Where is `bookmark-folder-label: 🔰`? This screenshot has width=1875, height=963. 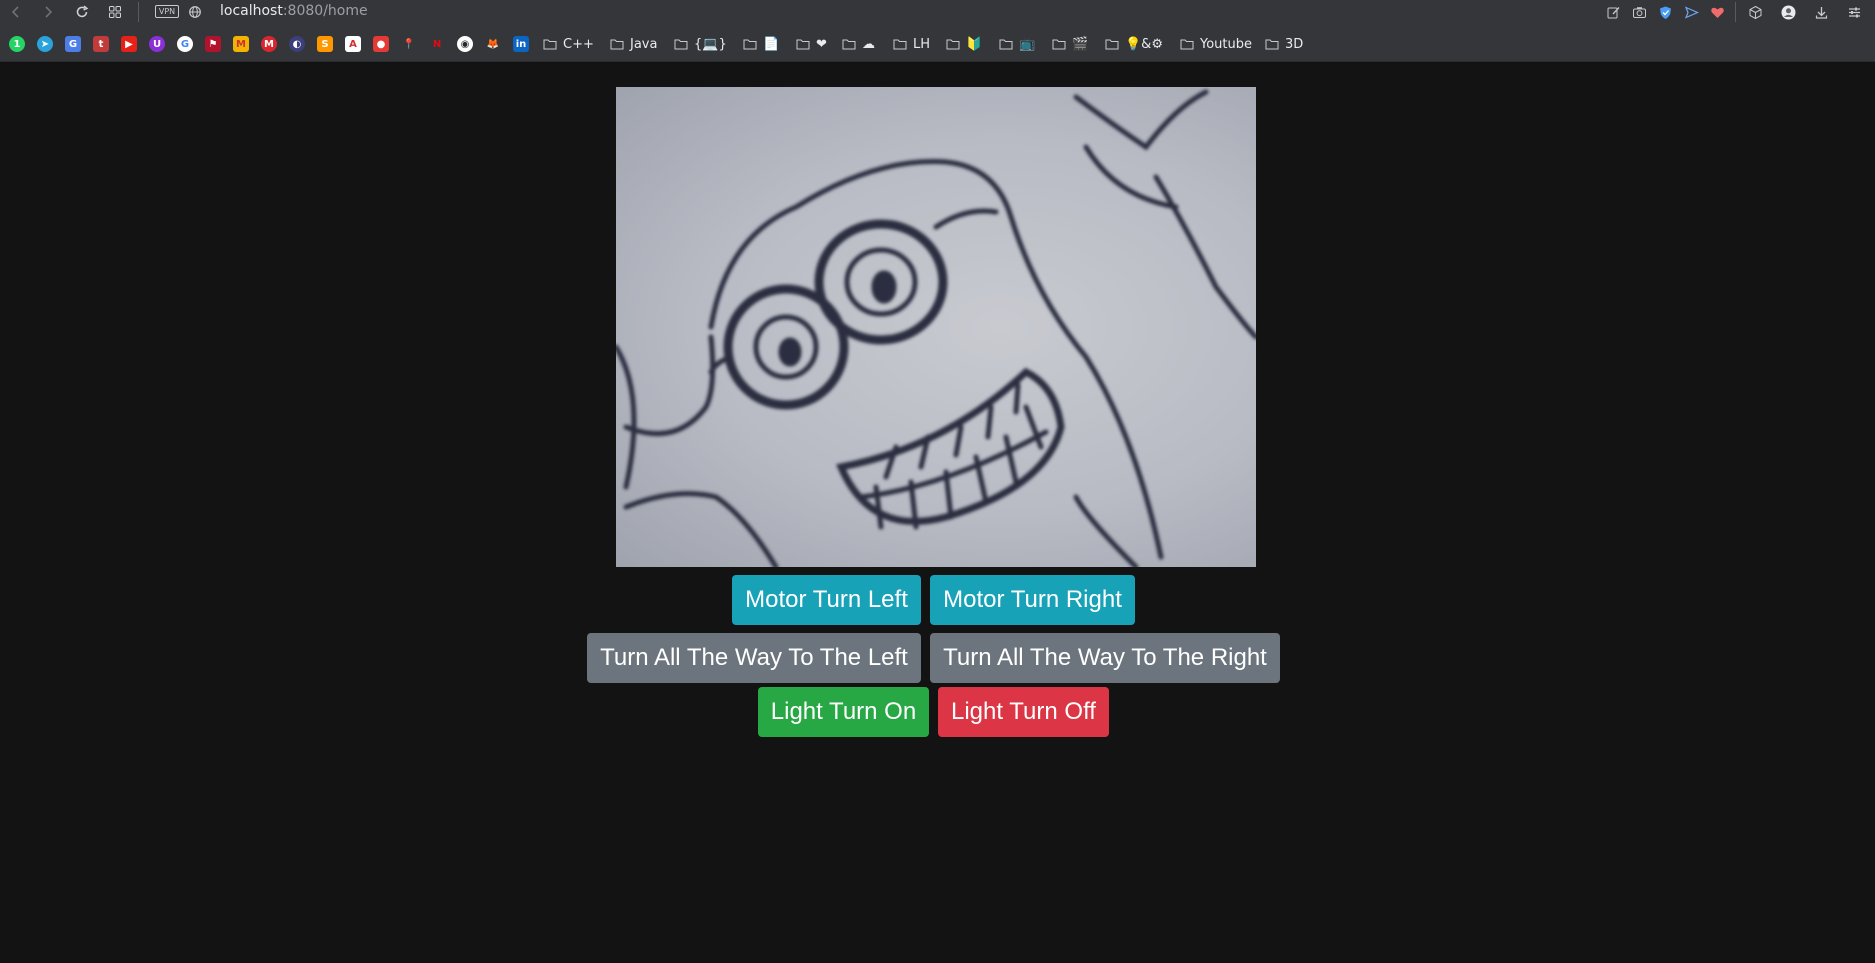 bookmark-folder-label: 🔰 is located at coordinates (974, 44).